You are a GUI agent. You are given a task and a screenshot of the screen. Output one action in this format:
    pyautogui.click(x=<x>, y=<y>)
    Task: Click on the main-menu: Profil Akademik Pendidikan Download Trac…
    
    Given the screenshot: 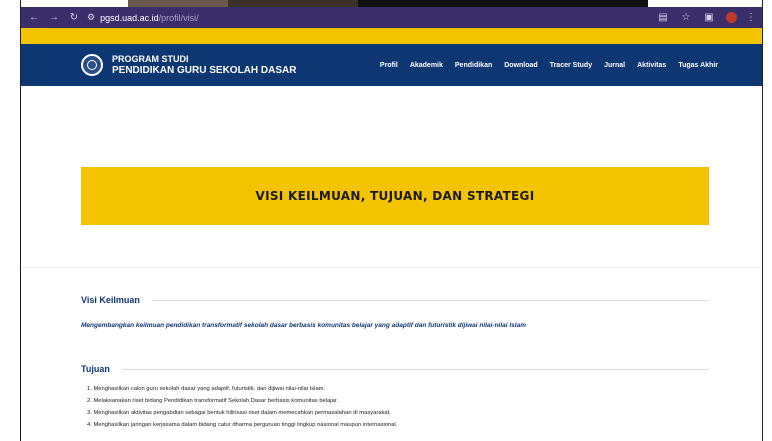 What is the action you would take?
    pyautogui.click(x=565, y=65)
    